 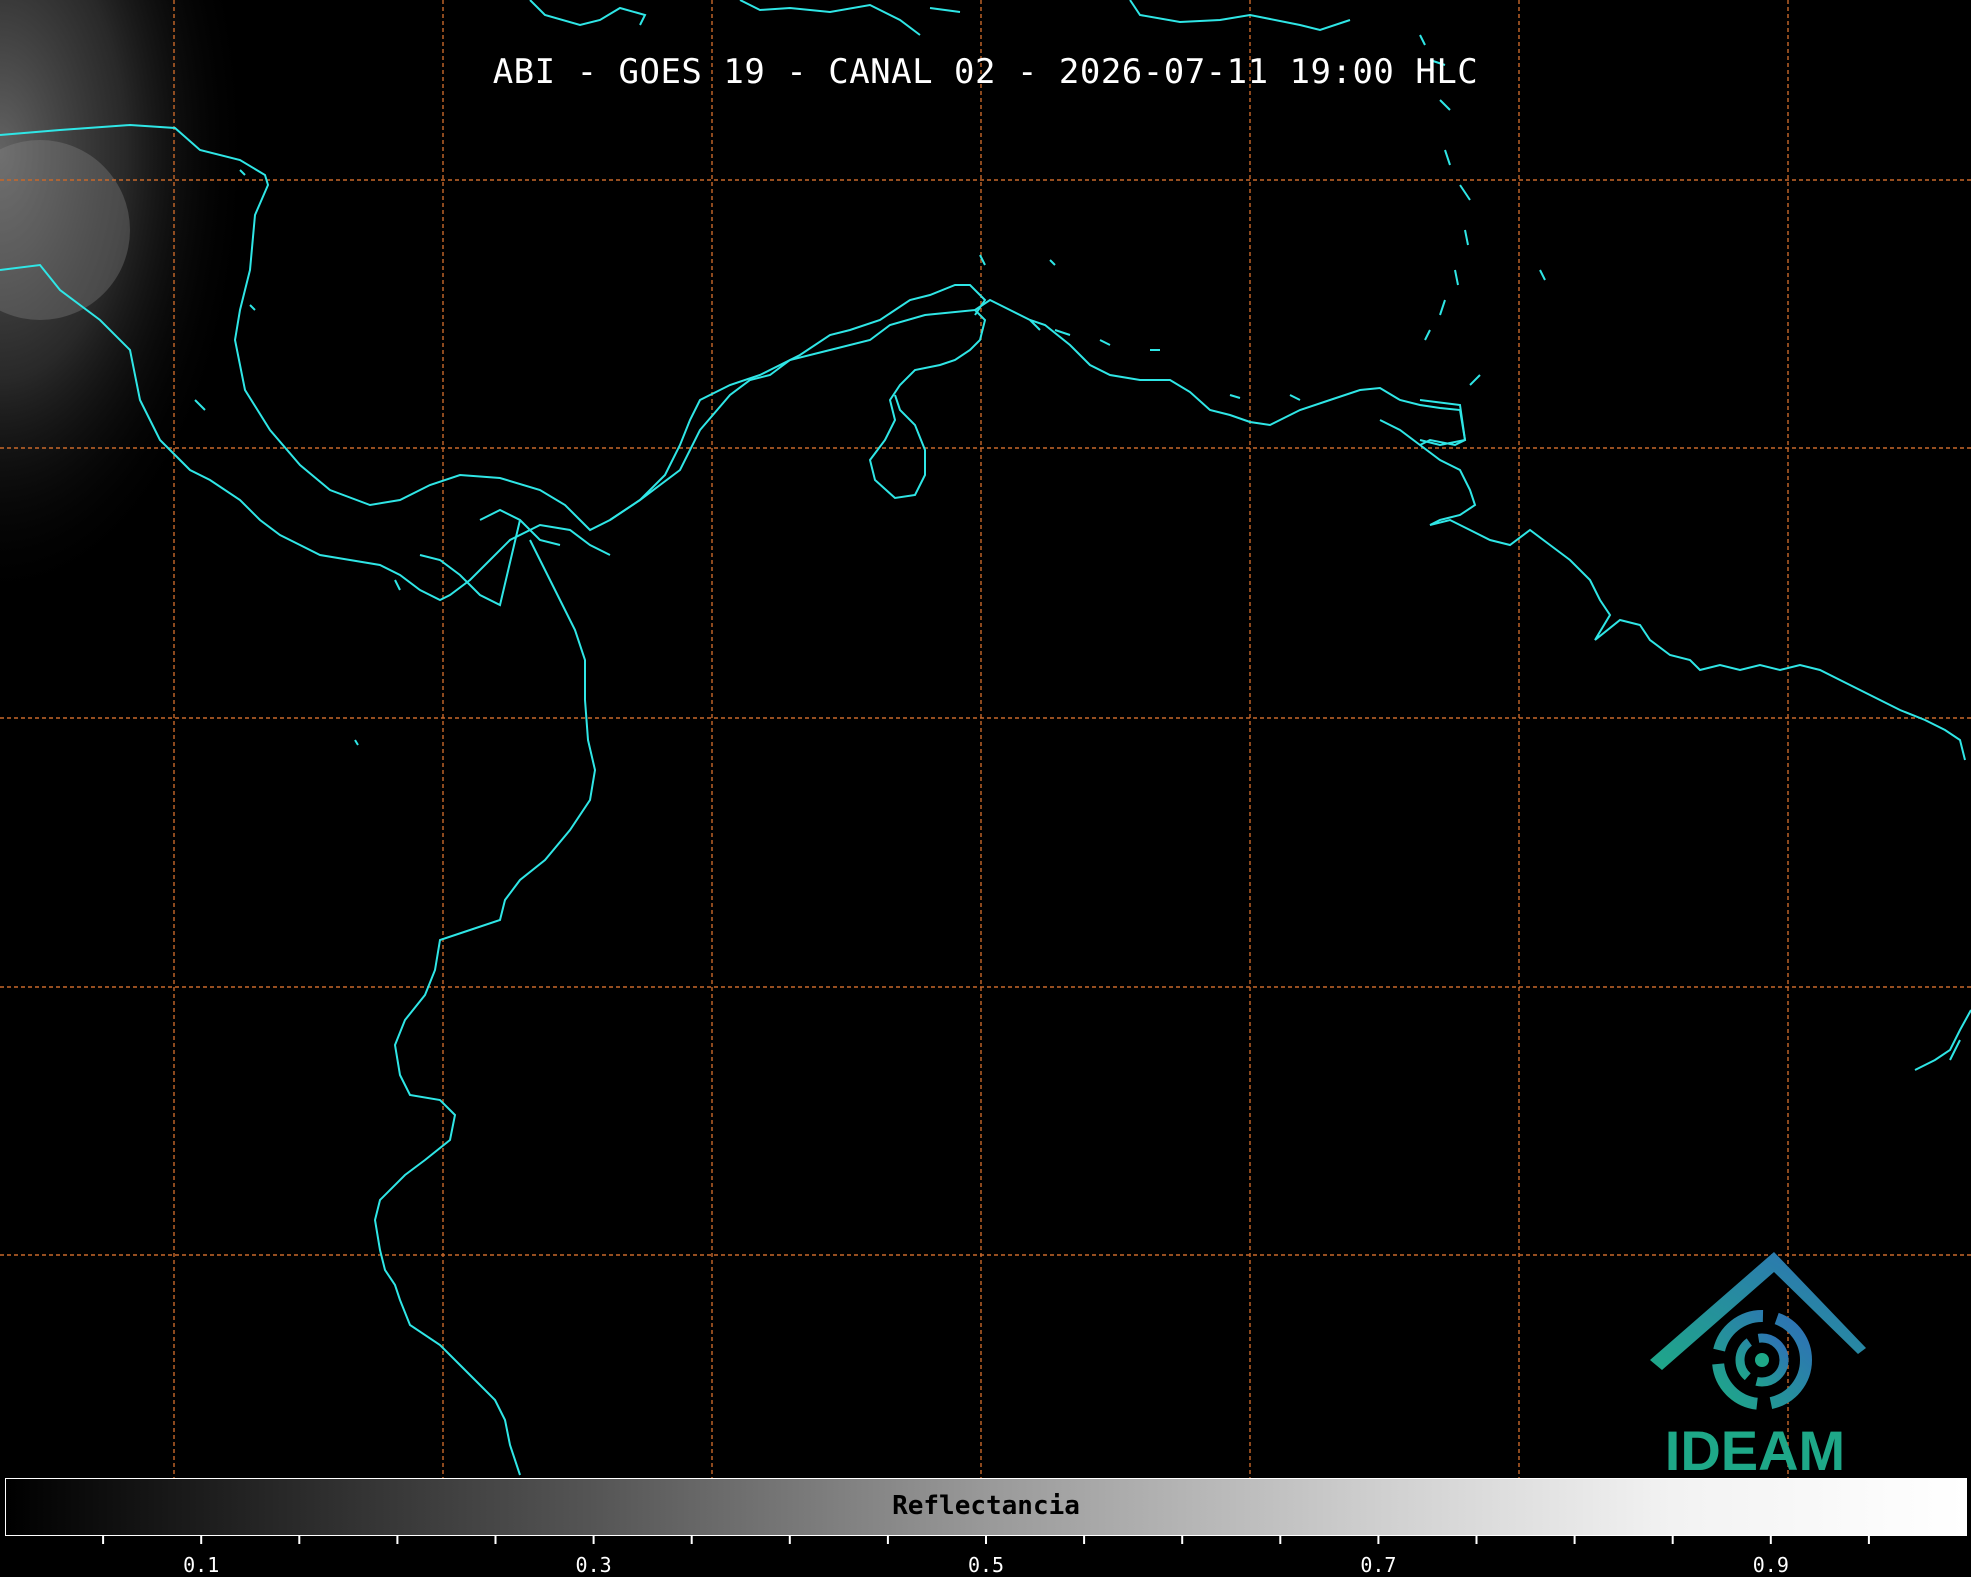 What do you see at coordinates (1770, 1565) in the screenshot?
I see `colorbar-tick-label: 0.9` at bounding box center [1770, 1565].